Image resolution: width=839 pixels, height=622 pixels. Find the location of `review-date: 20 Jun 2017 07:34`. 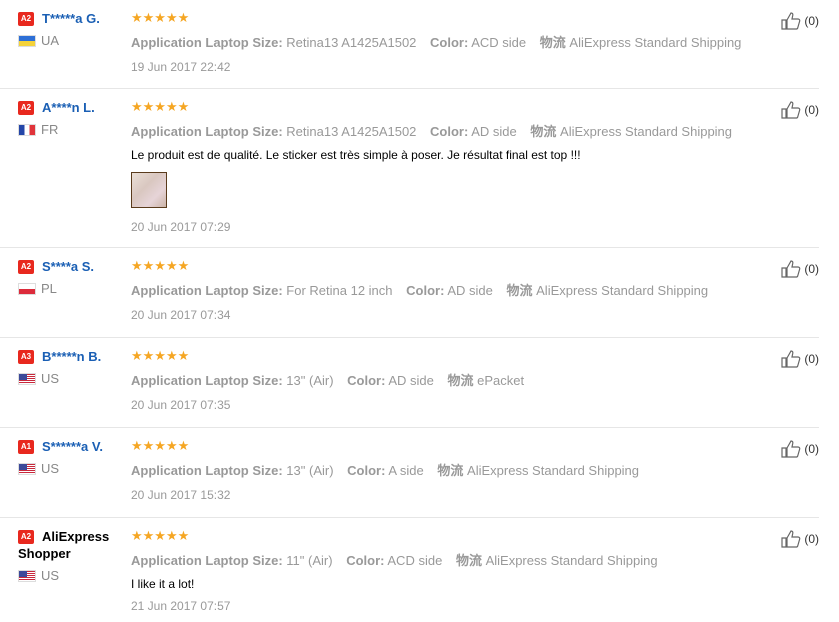

review-date: 20 Jun 2017 07:34 is located at coordinates (181, 315).